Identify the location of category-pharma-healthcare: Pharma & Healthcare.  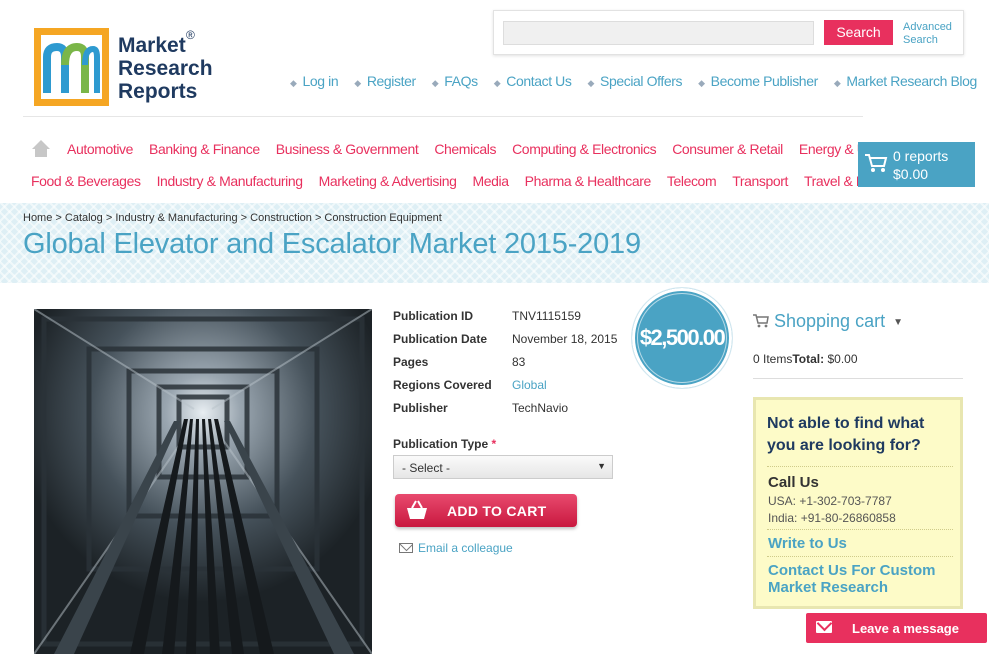
(588, 181).